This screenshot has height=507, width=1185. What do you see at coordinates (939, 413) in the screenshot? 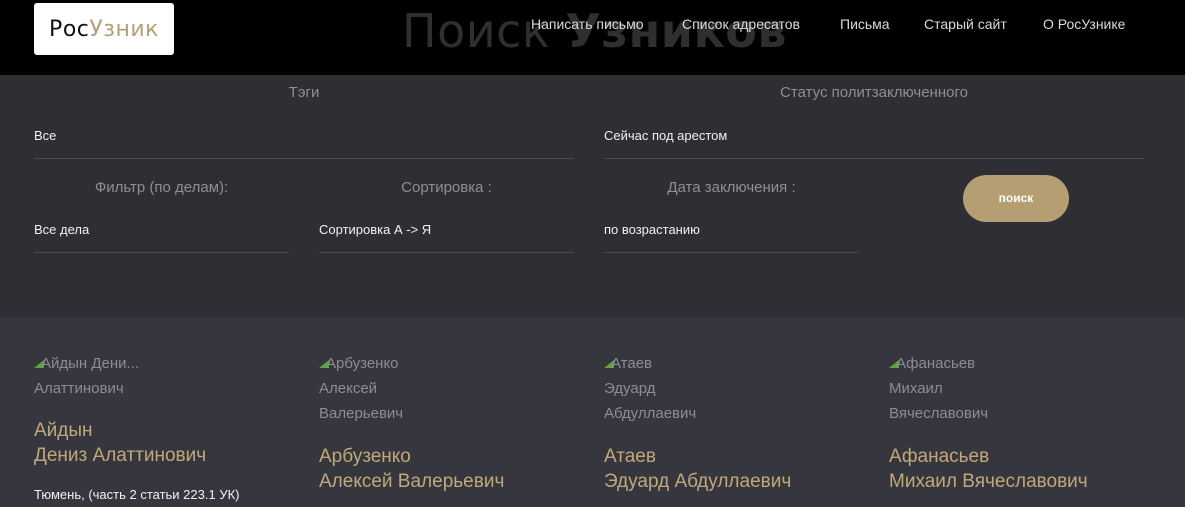
I see `alt-text-line-3: Вячеславович` at bounding box center [939, 413].